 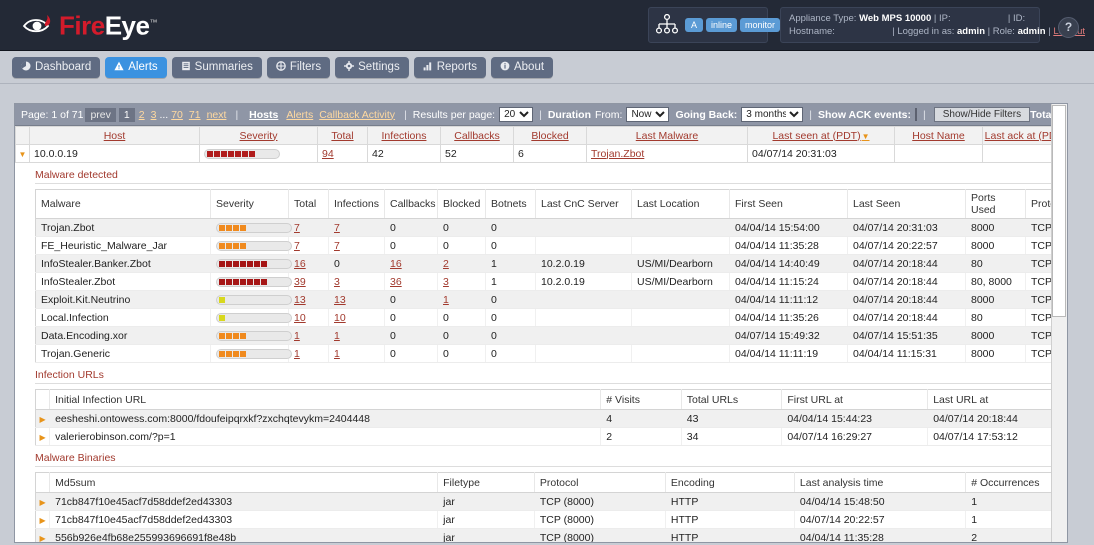 What do you see at coordinates (938, 135) in the screenshot?
I see `col-host-name: Host Name` at bounding box center [938, 135].